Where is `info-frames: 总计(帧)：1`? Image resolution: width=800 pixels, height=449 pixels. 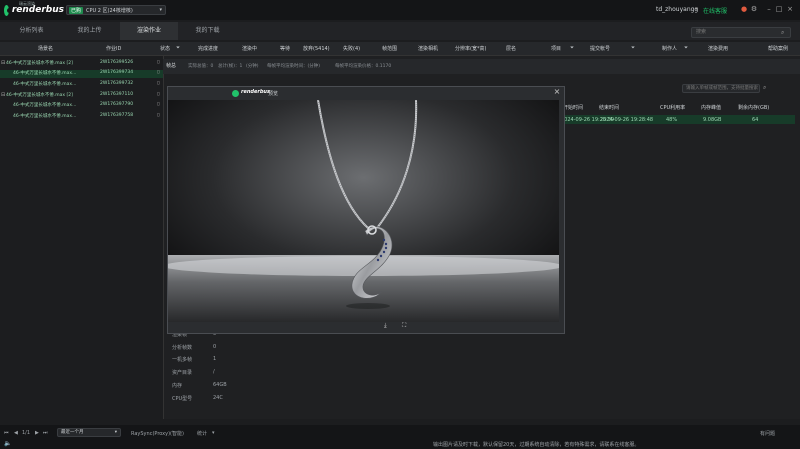 info-frames: 总计(帧)：1 is located at coordinates (230, 66).